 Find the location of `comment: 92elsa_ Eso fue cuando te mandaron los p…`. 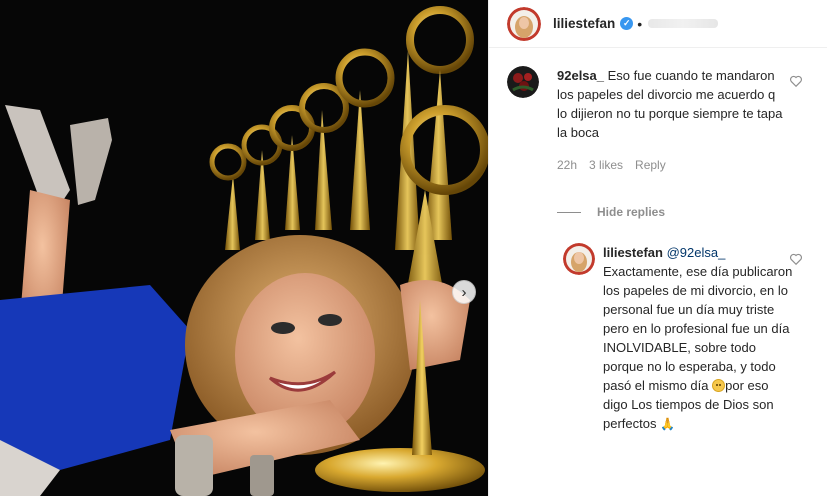

comment: 92elsa_ Eso fue cuando te mandaron los p… is located at coordinates (663, 120).